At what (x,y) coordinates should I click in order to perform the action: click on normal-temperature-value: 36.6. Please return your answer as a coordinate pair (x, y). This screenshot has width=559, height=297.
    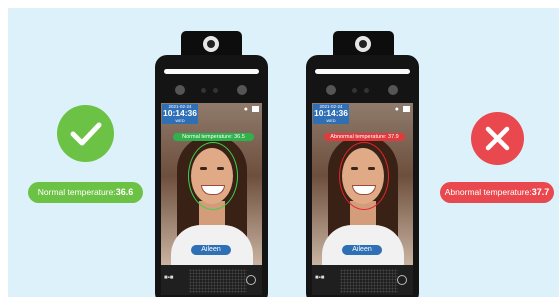
    Looking at the image, I should click on (124, 192).